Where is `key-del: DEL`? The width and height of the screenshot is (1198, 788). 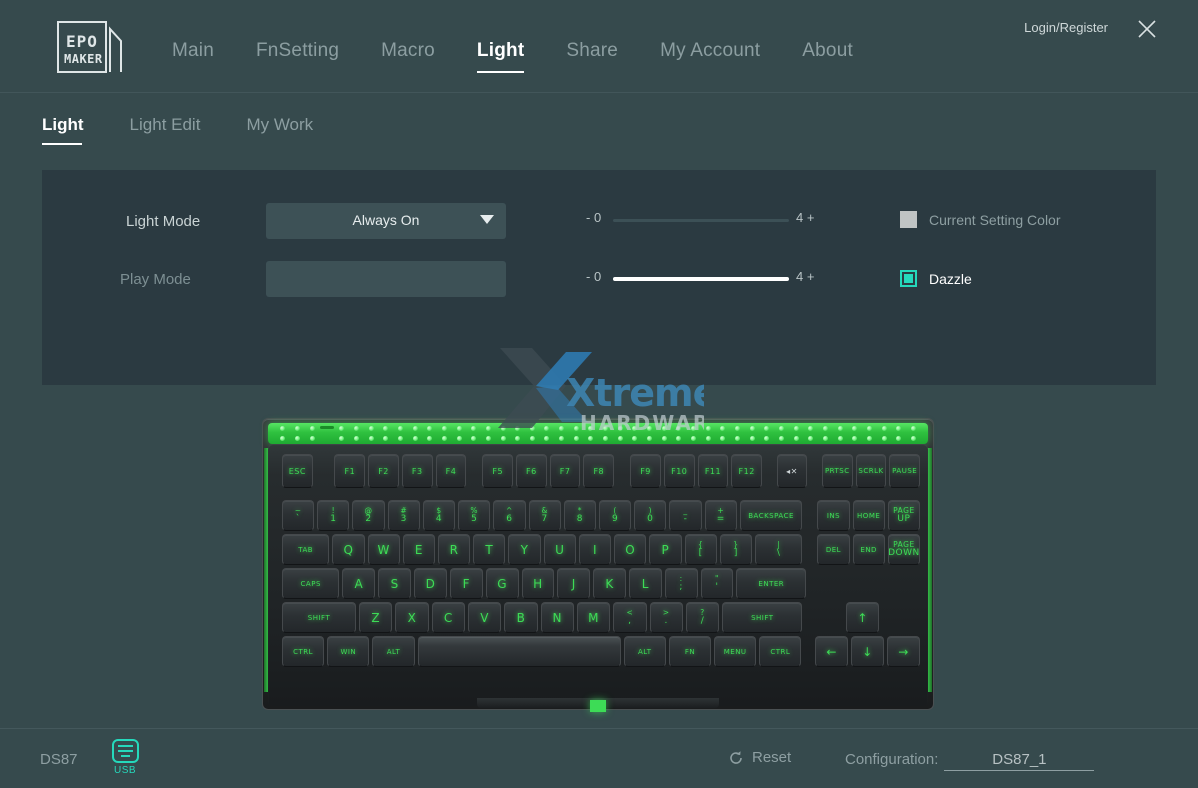 key-del: DEL is located at coordinates (833, 549).